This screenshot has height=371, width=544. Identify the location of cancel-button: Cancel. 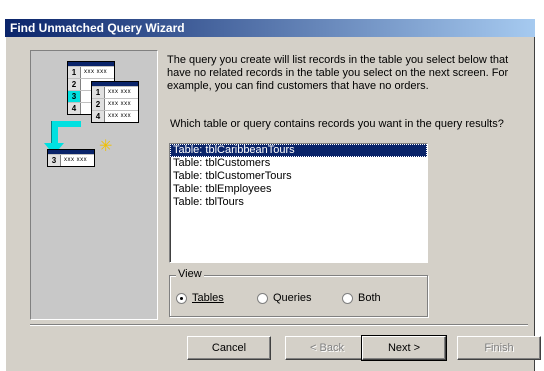
(229, 348).